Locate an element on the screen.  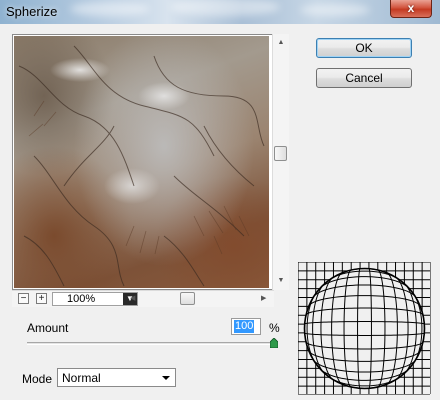
mode-select: Normal is located at coordinates (116, 377).